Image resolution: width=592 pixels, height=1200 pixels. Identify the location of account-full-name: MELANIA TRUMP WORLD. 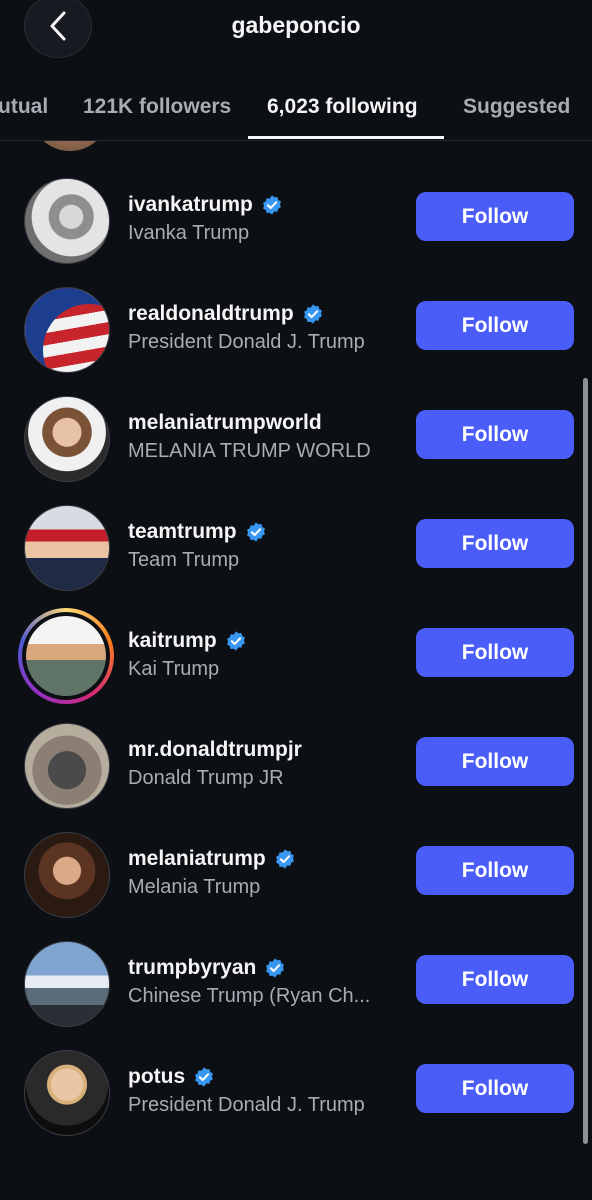
(249, 451).